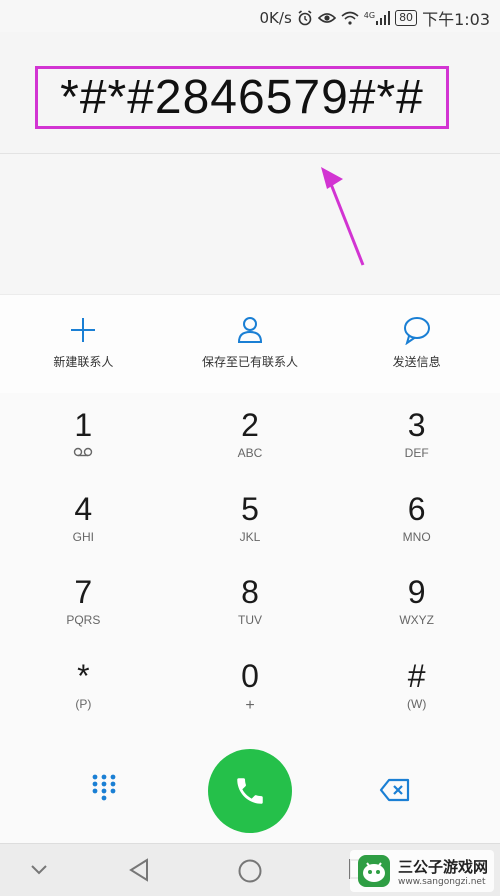  I want to click on key-8: 8 TUV, so click(250, 603).